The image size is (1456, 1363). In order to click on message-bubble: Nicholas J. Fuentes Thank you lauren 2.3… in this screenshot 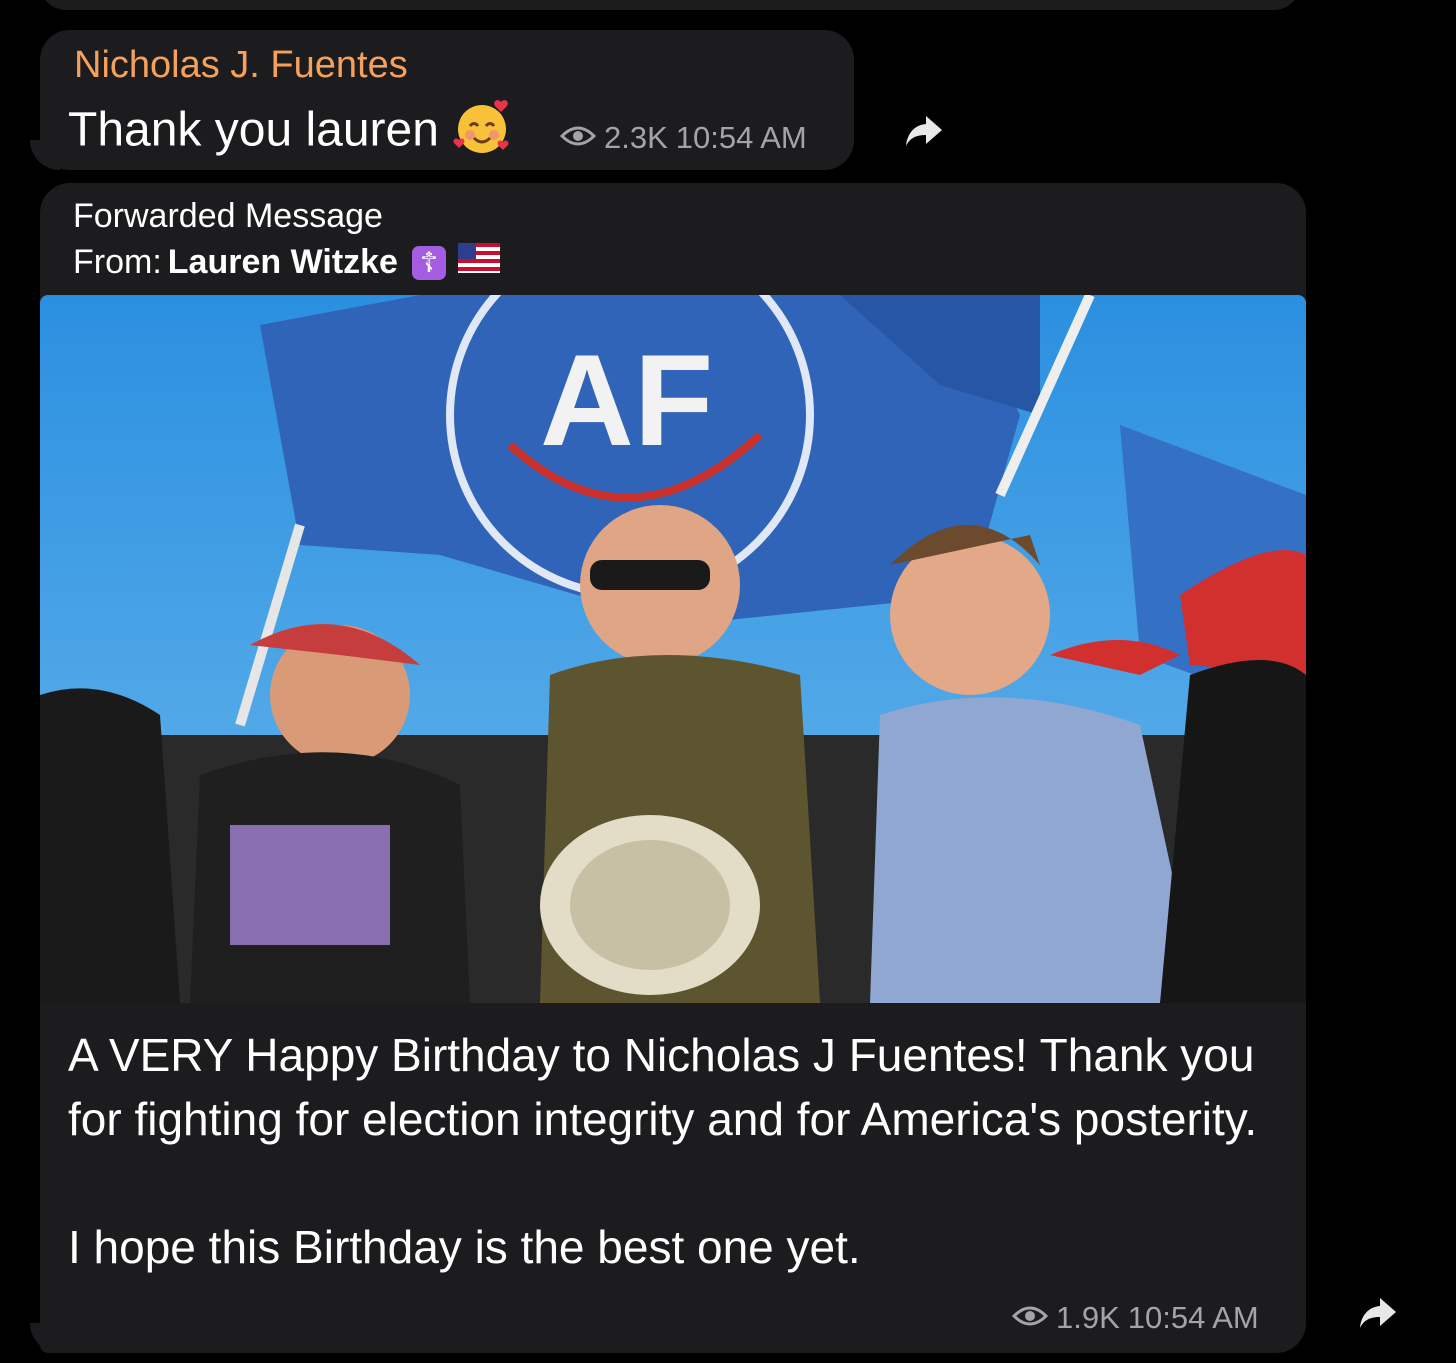, I will do `click(447, 100)`.